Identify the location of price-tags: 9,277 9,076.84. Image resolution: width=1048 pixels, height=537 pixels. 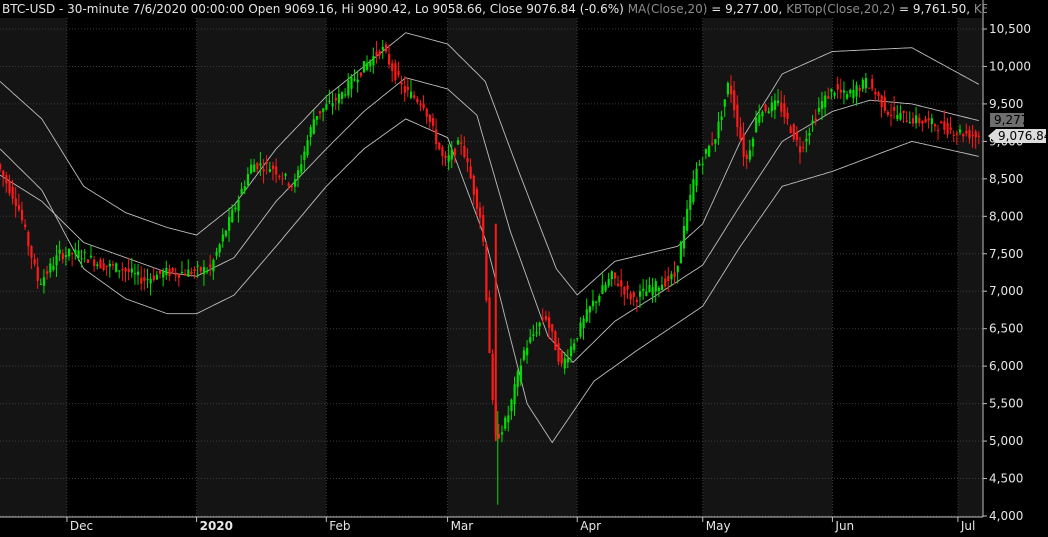
(1018, 128).